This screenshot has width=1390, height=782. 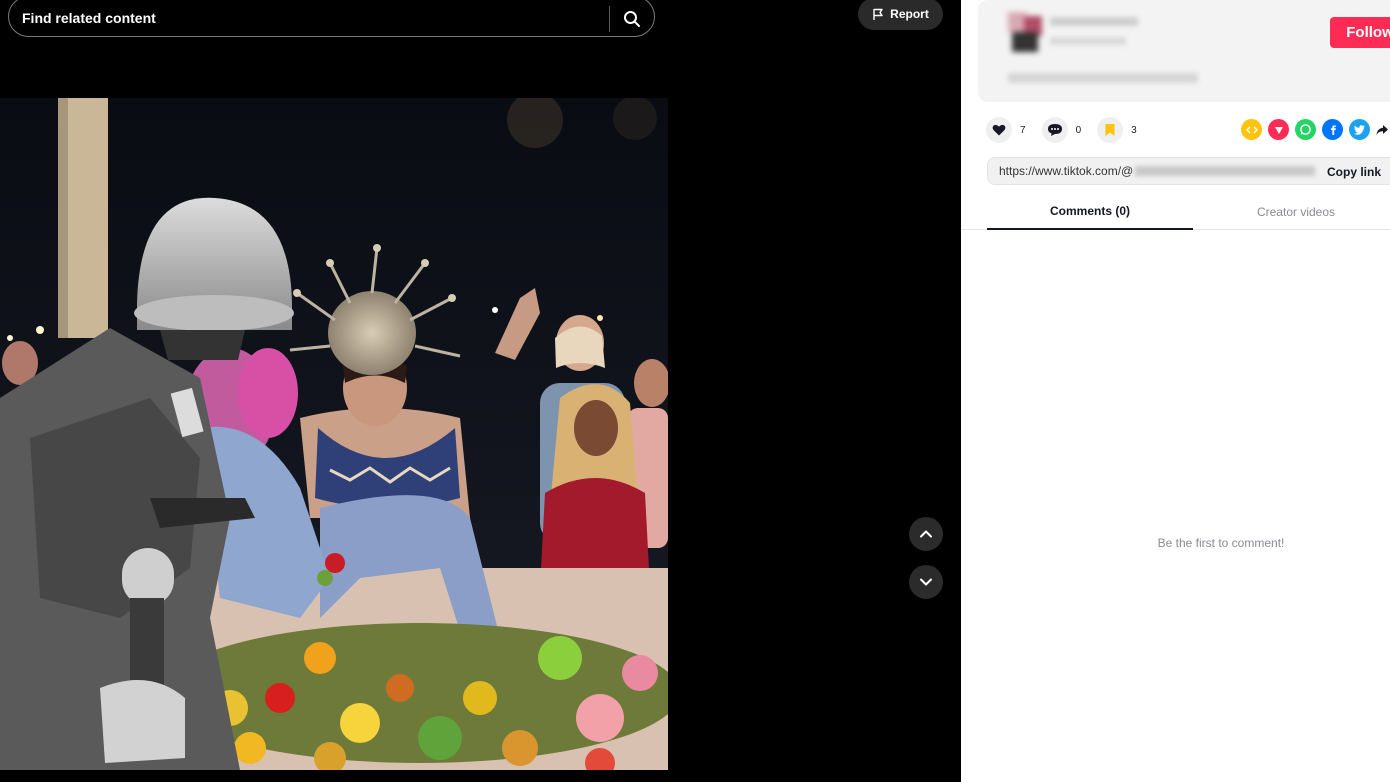 I want to click on comment-button: 0, so click(x=1061, y=130).